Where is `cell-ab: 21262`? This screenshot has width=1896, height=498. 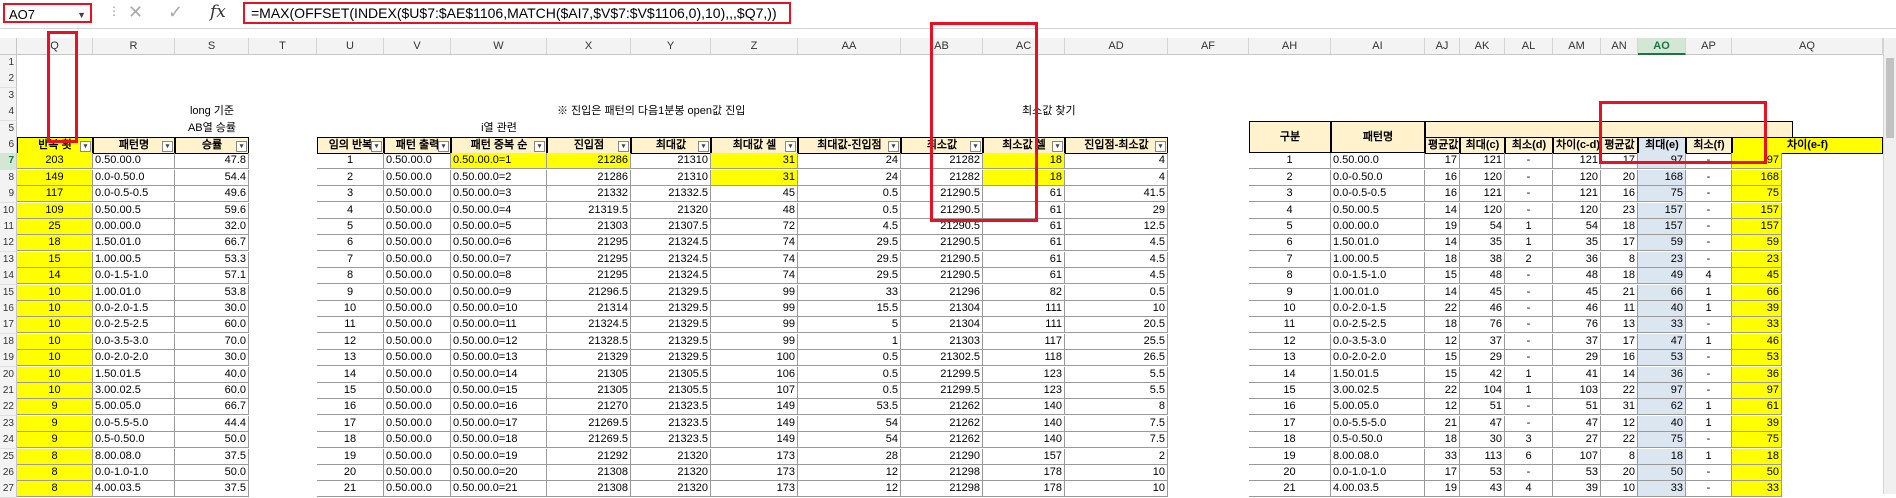 cell-ab: 21262 is located at coordinates (942, 424).